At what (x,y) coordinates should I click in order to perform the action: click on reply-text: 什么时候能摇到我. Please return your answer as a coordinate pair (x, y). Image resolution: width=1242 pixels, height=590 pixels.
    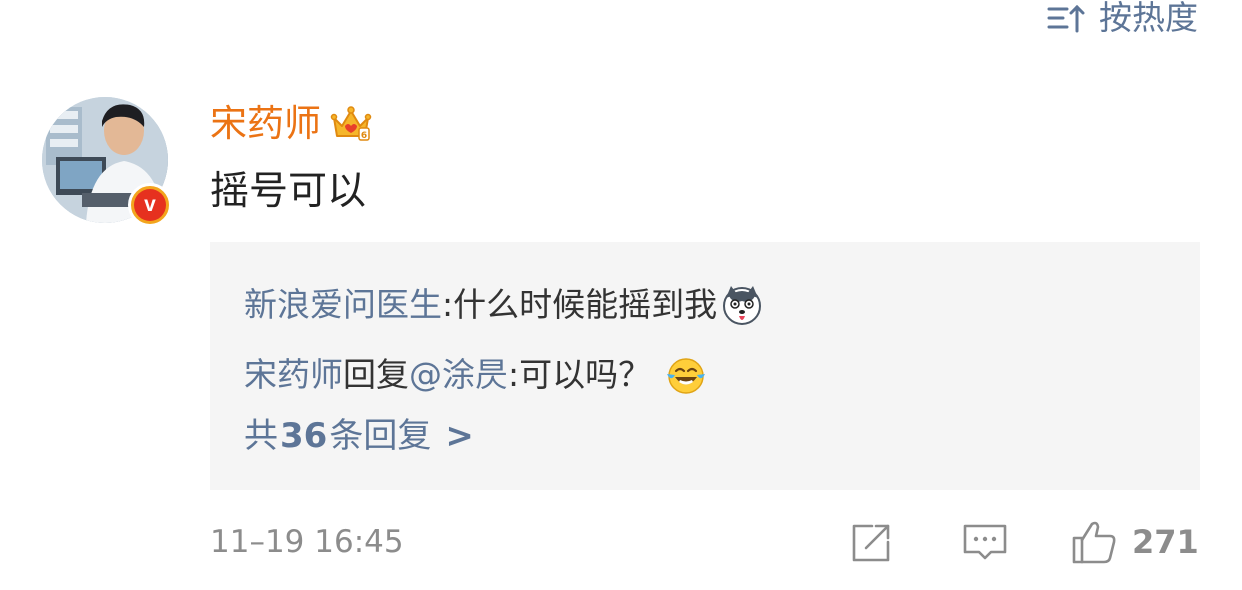
    Looking at the image, I should click on (585, 304).